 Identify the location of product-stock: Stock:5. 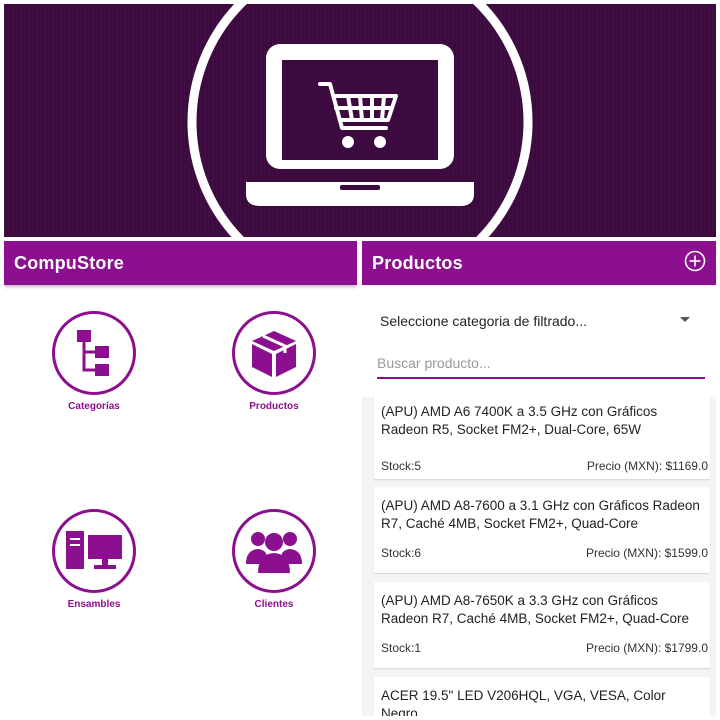
(401, 466).